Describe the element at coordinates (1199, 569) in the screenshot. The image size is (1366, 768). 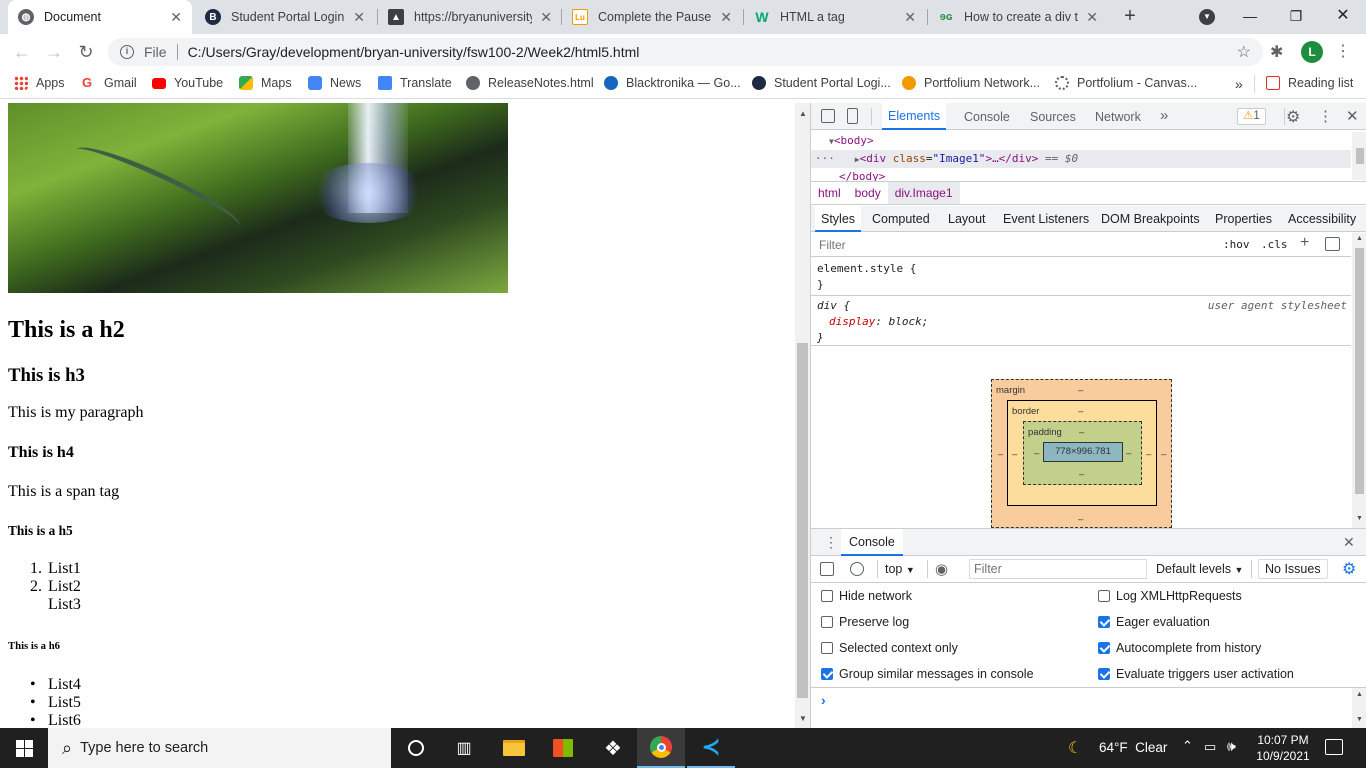
I see `log-levels-dropdown: Default levels ▼` at that location.